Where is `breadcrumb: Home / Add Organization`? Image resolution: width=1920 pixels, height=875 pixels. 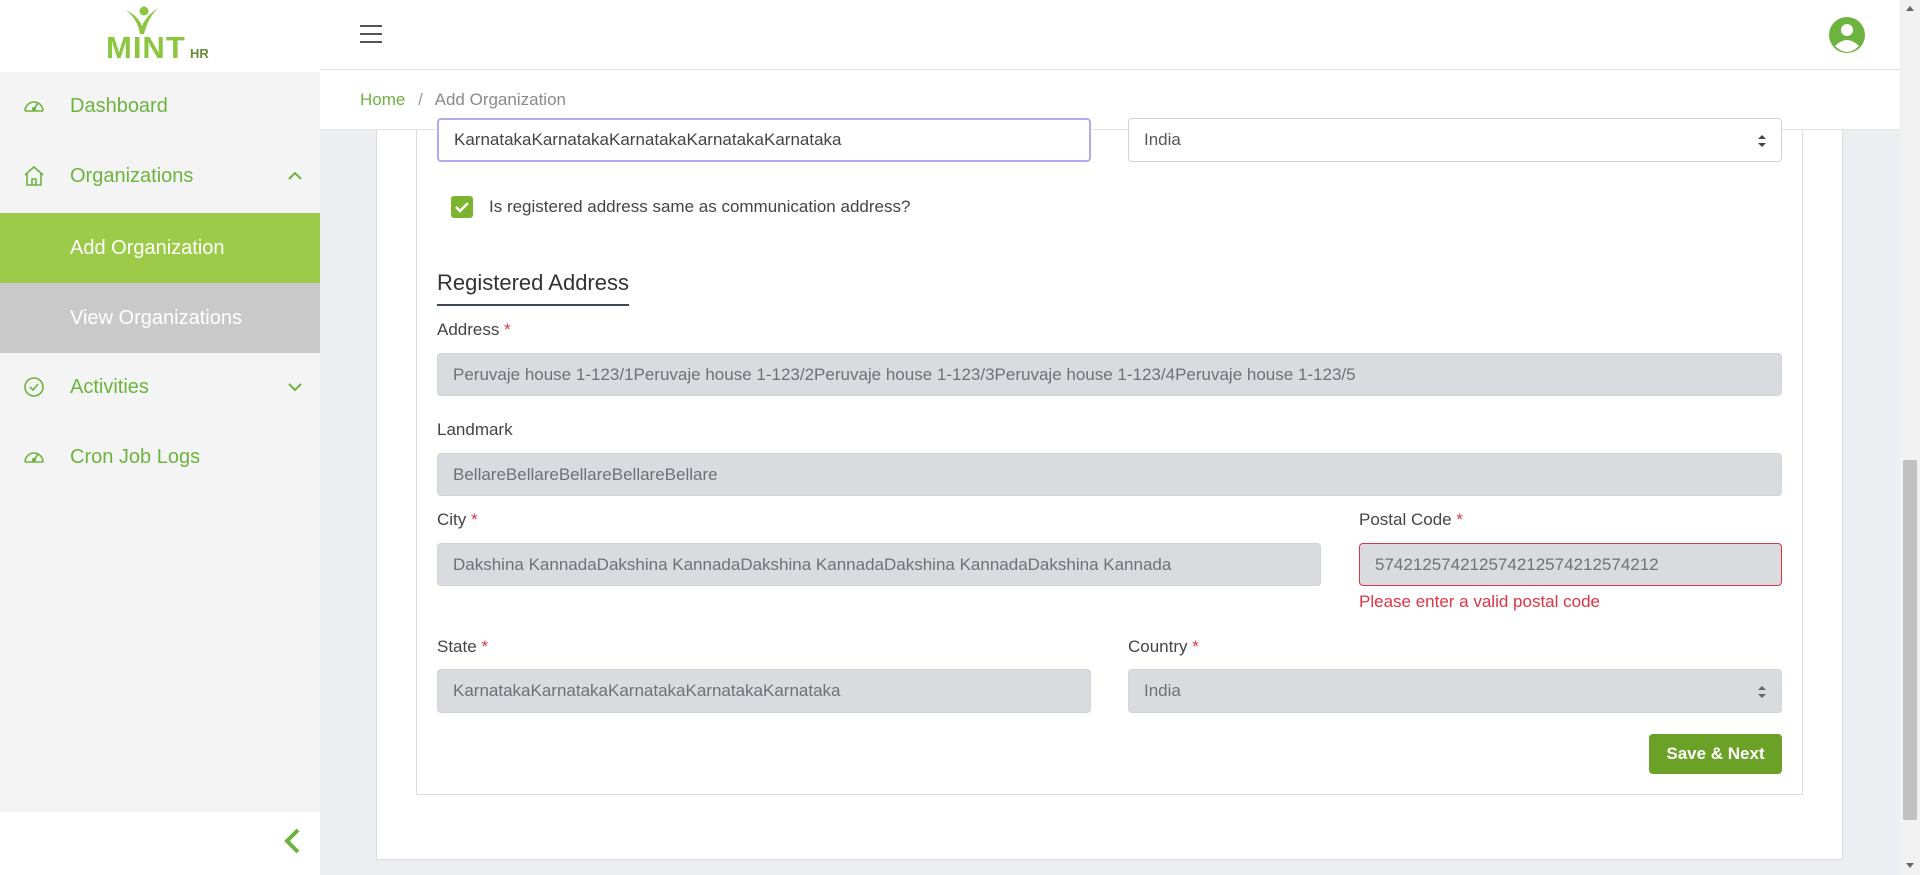
breadcrumb: Home / Add Organization is located at coordinates (463, 100).